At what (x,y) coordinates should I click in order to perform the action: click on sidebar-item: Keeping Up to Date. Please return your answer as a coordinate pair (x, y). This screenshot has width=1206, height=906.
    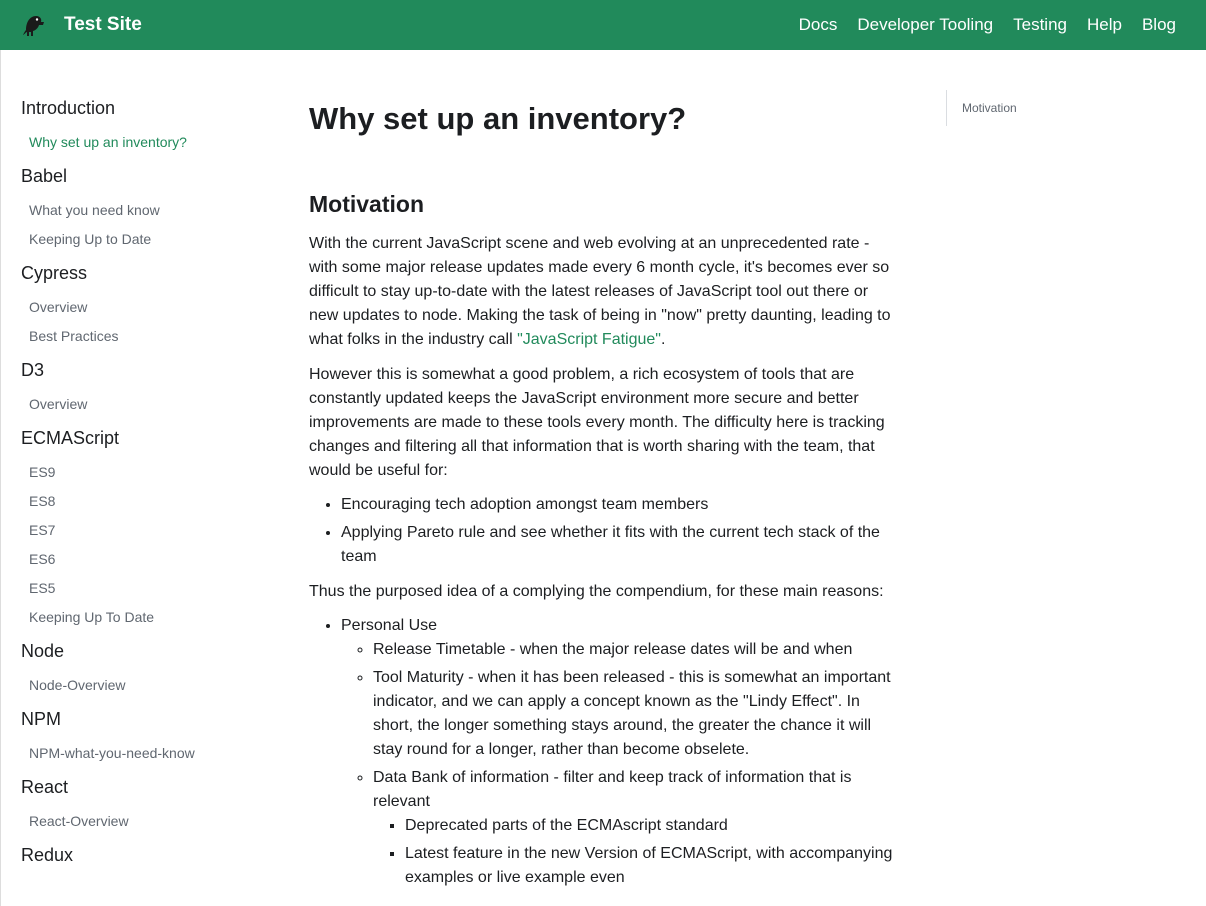
    Looking at the image, I should click on (150, 239).